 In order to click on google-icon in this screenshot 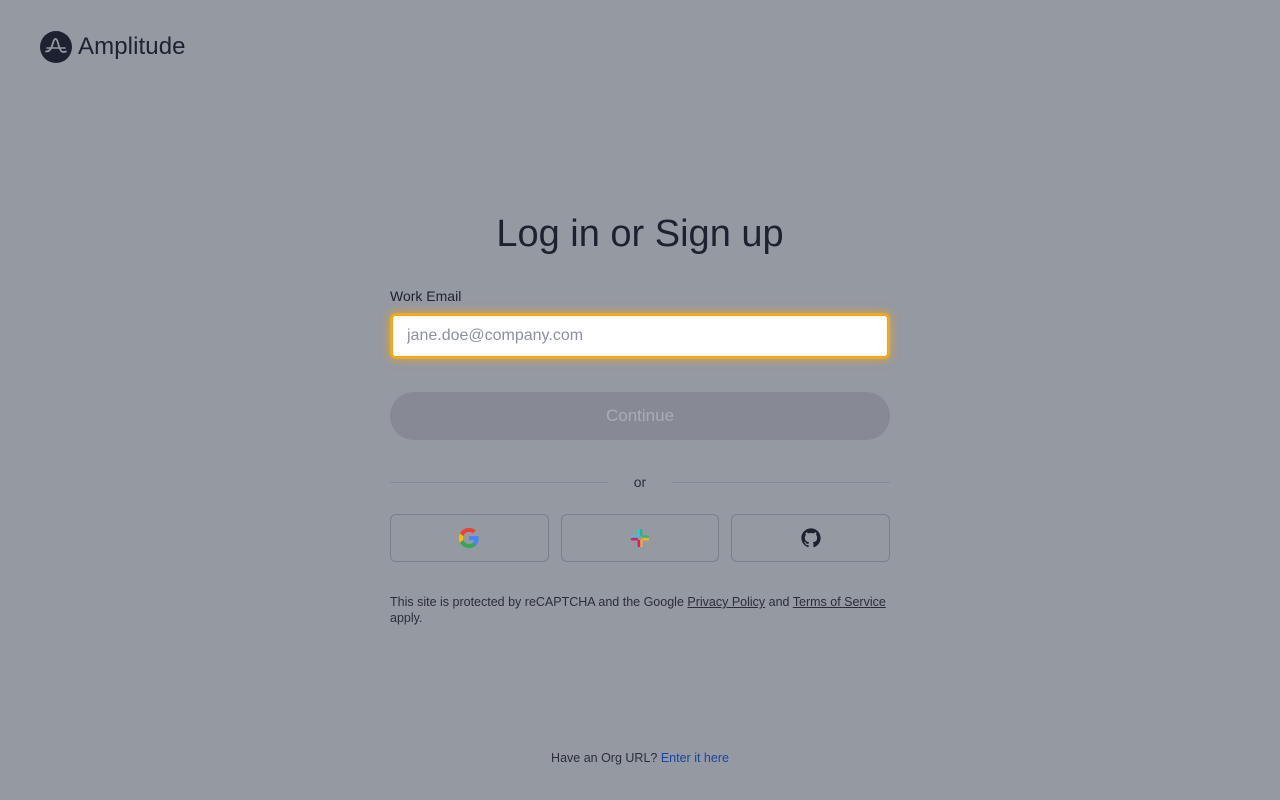, I will do `click(469, 538)`.